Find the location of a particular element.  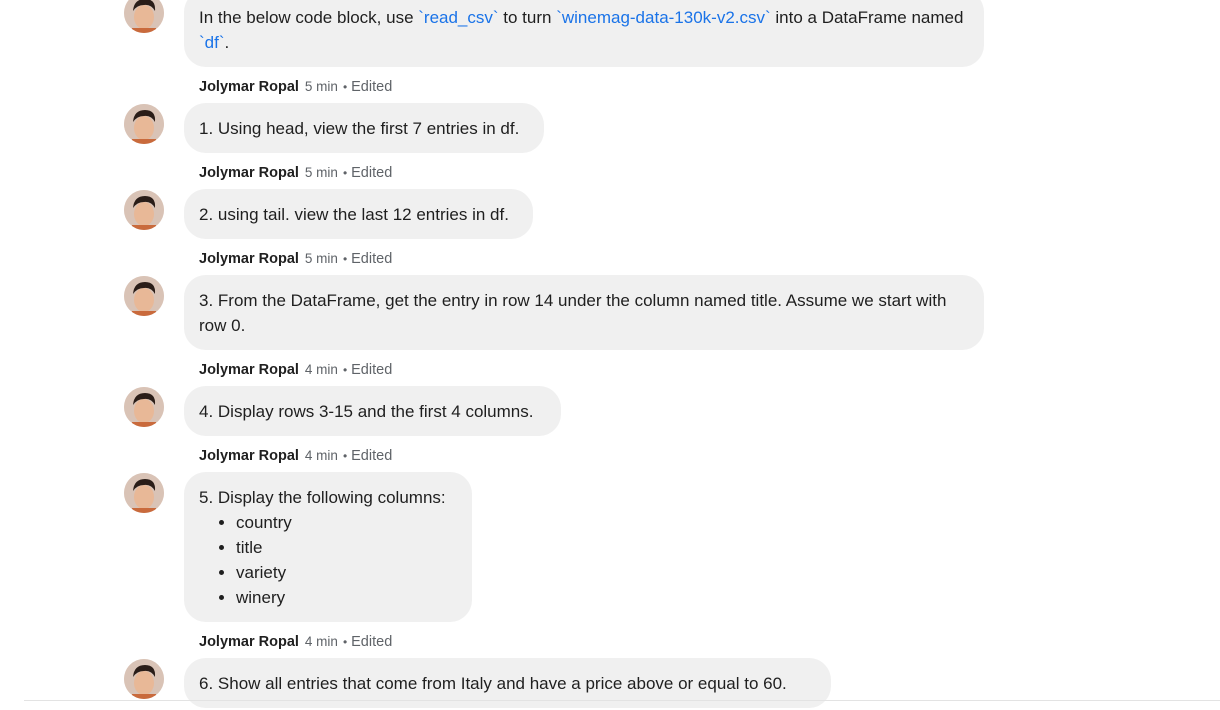

message-text: 5. Display the following columns: is located at coordinates (322, 497).